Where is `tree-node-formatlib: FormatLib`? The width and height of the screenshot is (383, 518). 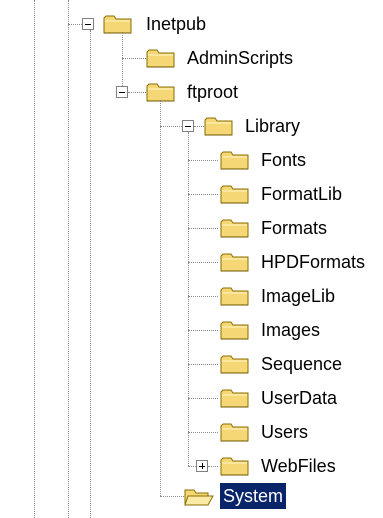
tree-node-formatlib: FormatLib is located at coordinates (300, 195).